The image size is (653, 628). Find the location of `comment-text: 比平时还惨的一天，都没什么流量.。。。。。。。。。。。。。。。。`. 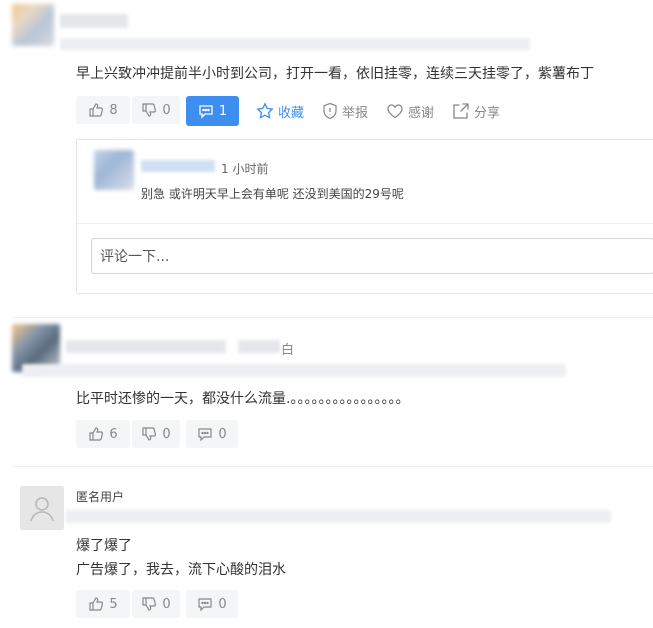

comment-text: 比平时还惨的一天，都没什么流量.。。。。。。。。。。。。。。。。 is located at coordinates (243, 399).